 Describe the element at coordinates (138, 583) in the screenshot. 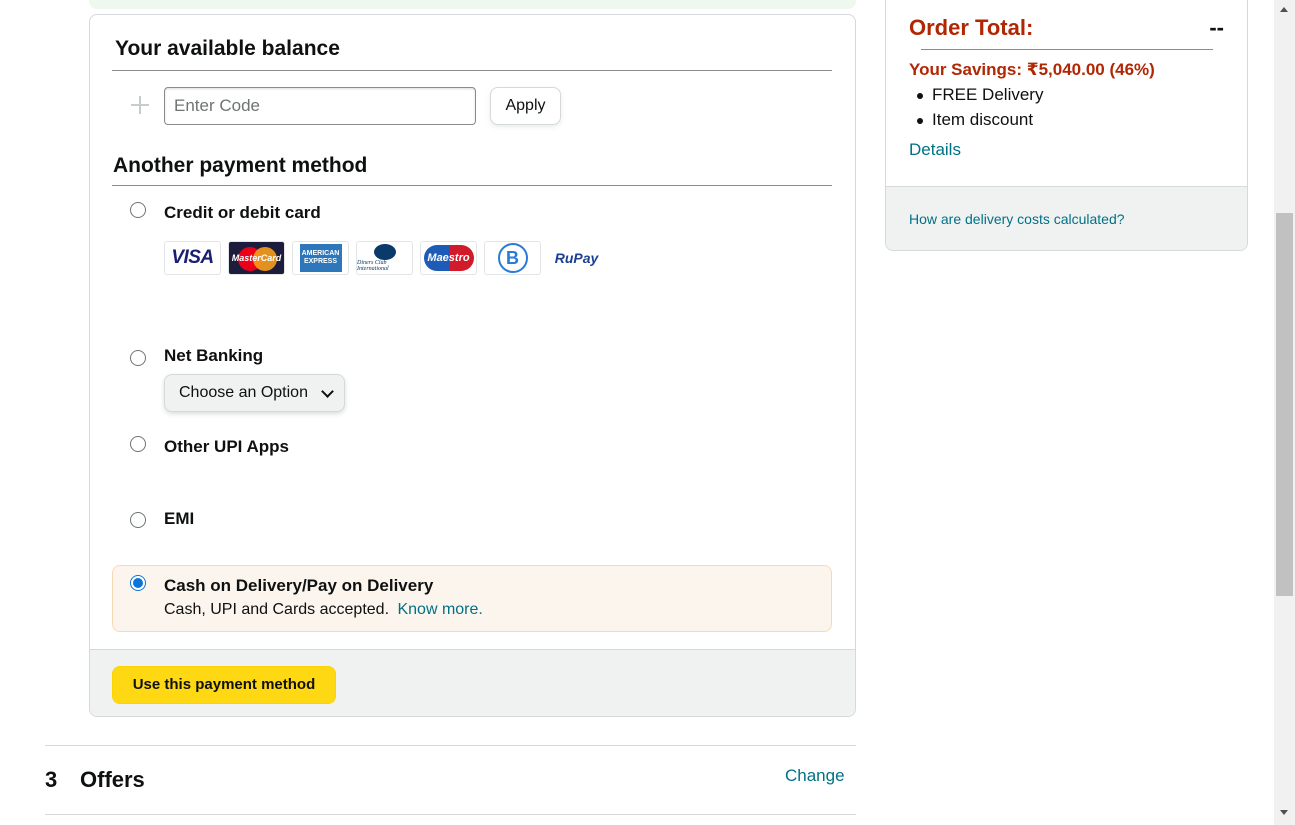

I see `radio-cod` at that location.